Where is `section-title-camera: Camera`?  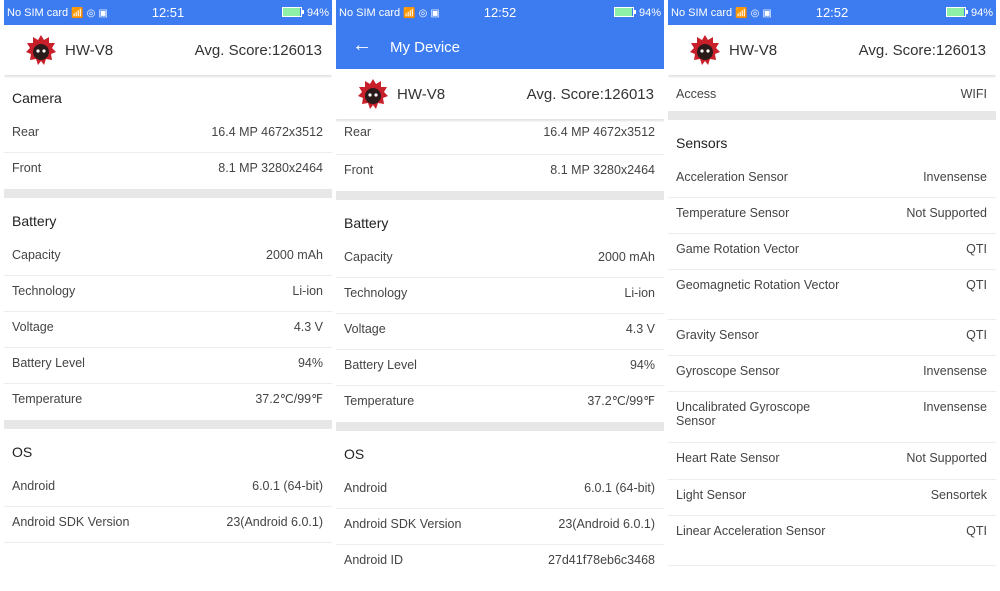
section-title-camera: Camera is located at coordinates (37, 98).